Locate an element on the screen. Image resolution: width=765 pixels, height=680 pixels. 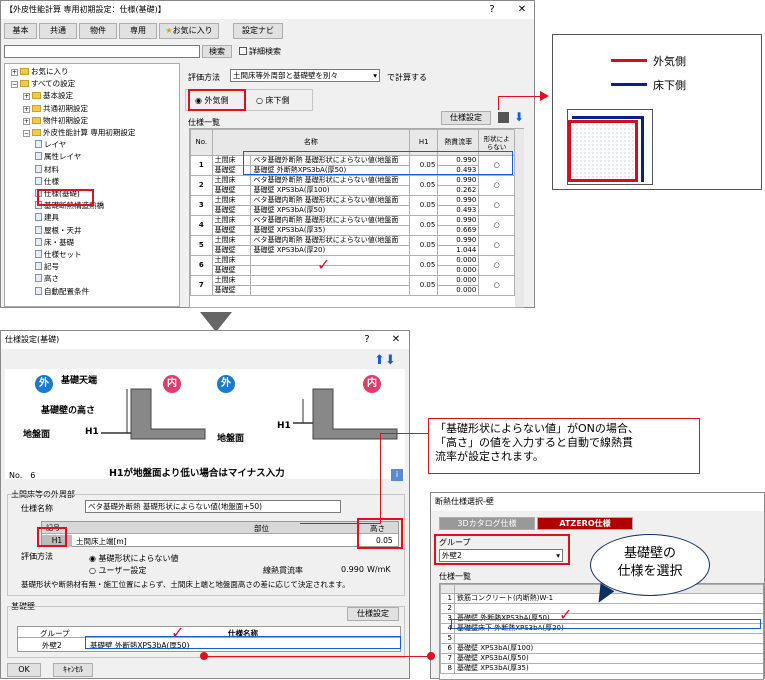
top-label: 基礎天端 is located at coordinates (79, 381).